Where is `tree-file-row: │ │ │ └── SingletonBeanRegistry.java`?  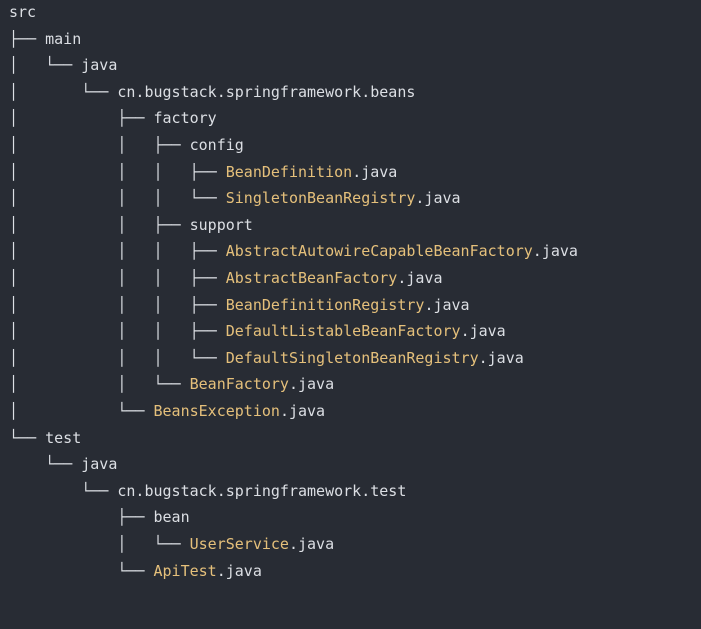 tree-file-row: │ │ │ └── SingletonBeanRegistry.java is located at coordinates (235, 198).